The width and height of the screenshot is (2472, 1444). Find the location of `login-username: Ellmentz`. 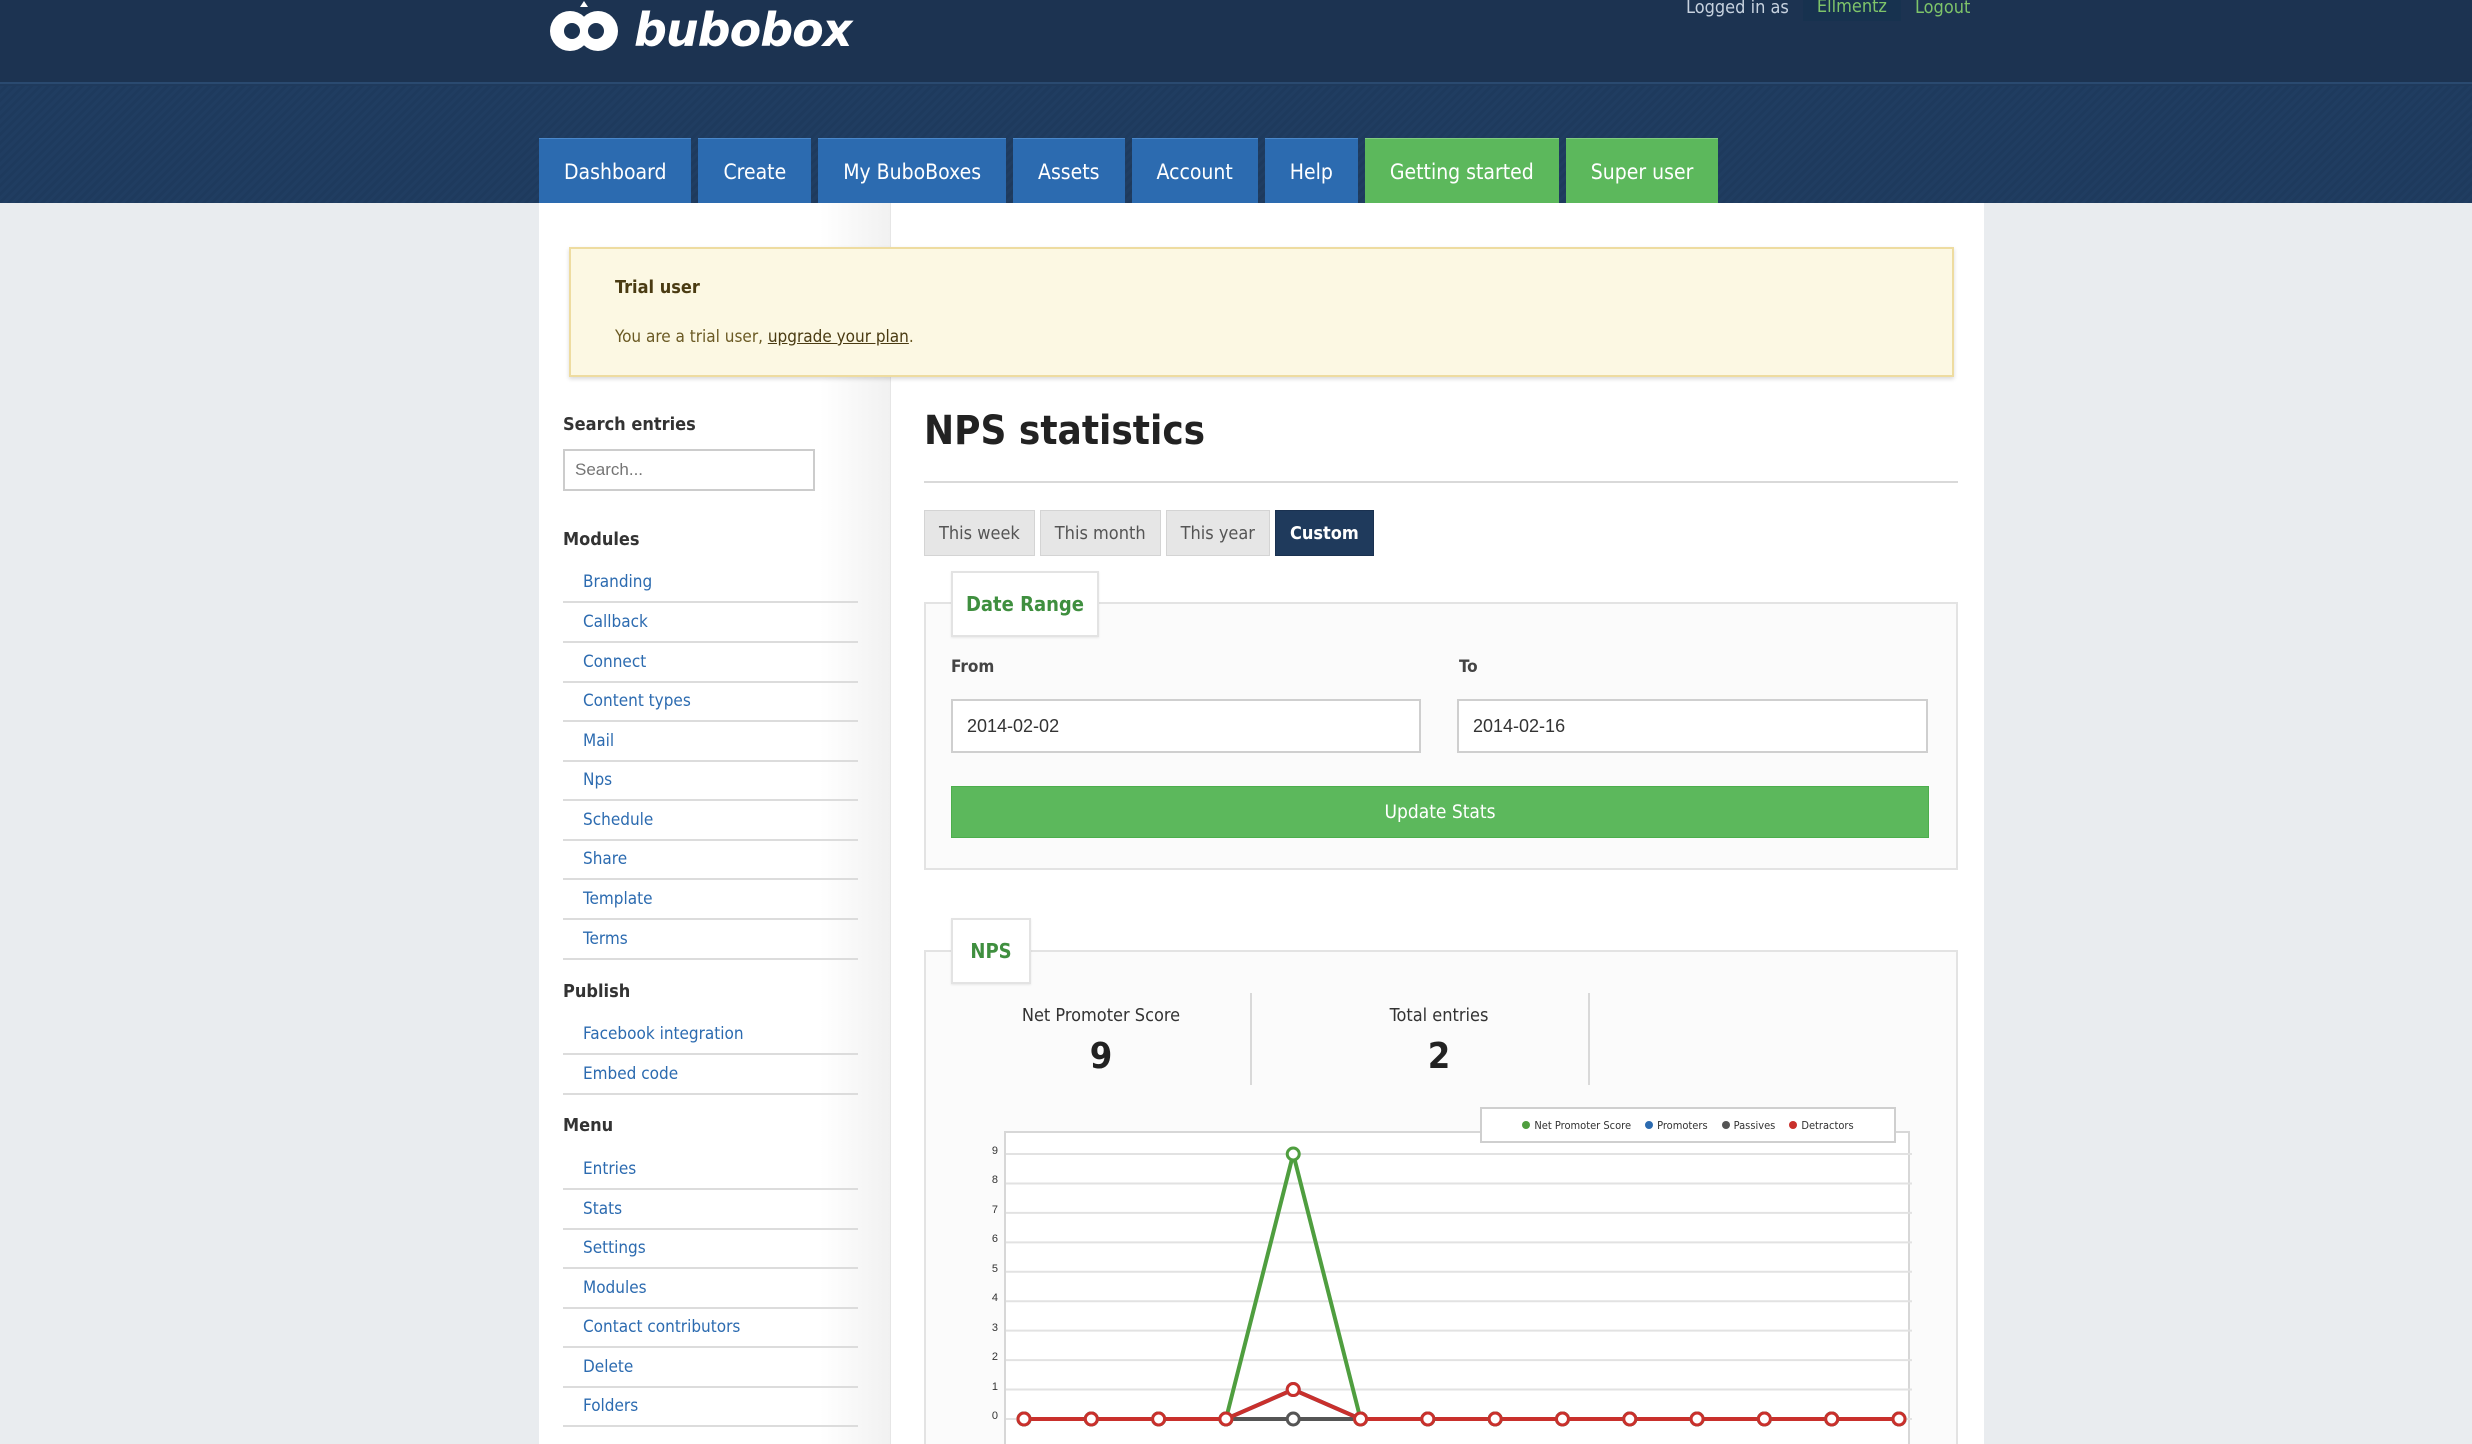

login-username: Ellmentz is located at coordinates (1851, 10).